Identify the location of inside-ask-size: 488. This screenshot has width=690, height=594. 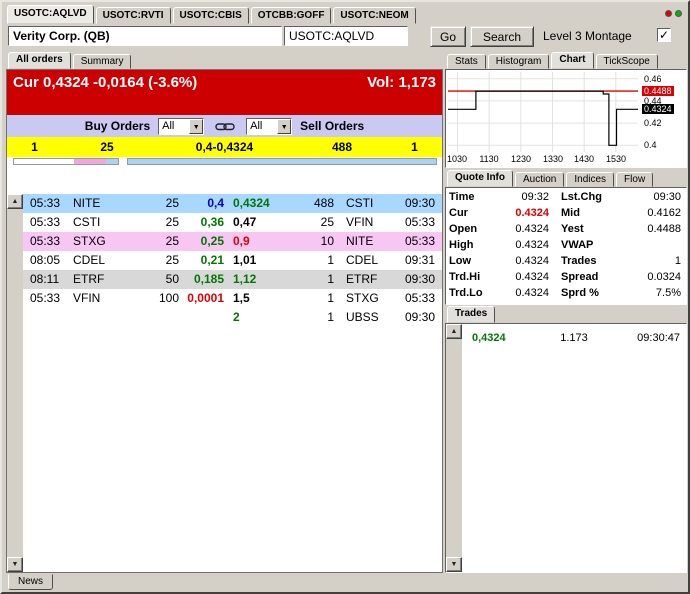
(342, 147).